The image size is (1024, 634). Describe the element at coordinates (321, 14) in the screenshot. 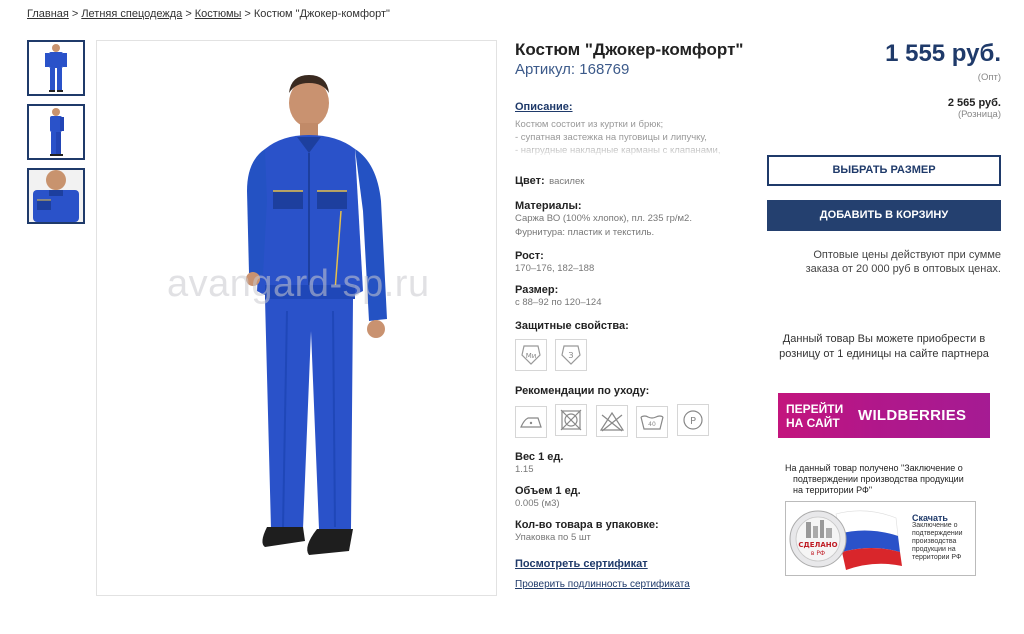

I see `breadcrumb-current: Костюм "Джокер-комфорт"` at that location.